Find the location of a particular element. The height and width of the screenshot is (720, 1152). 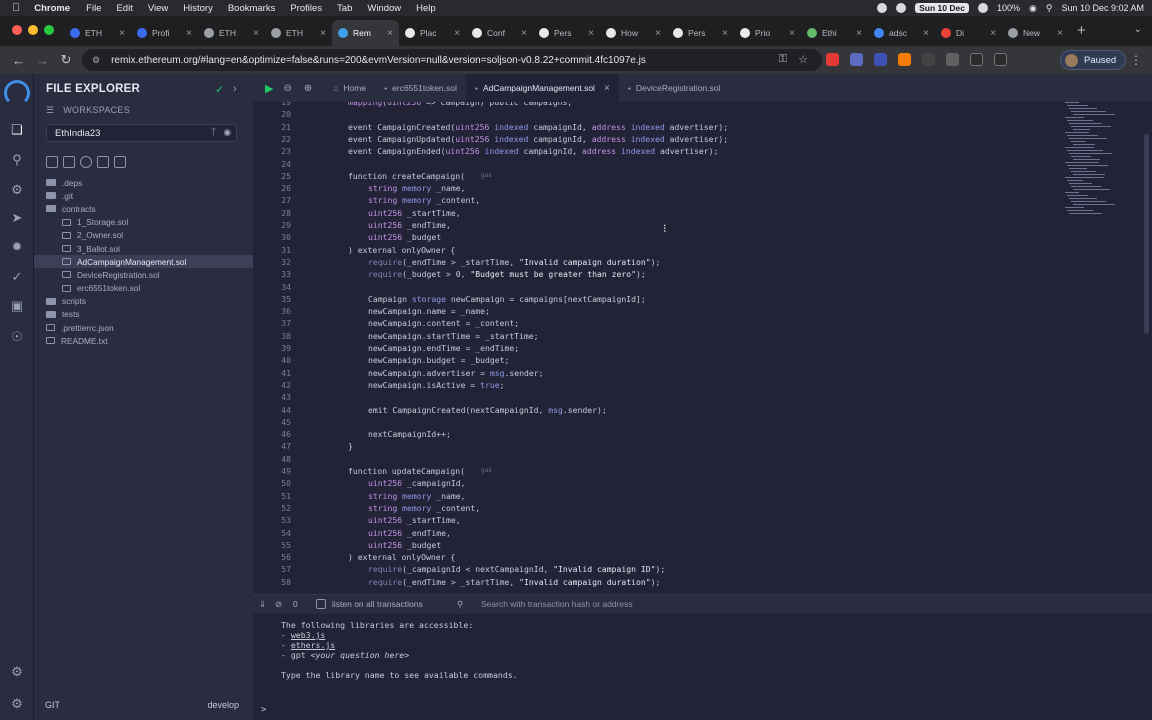

password-key-icon: ⚿ is located at coordinates (783, 59).